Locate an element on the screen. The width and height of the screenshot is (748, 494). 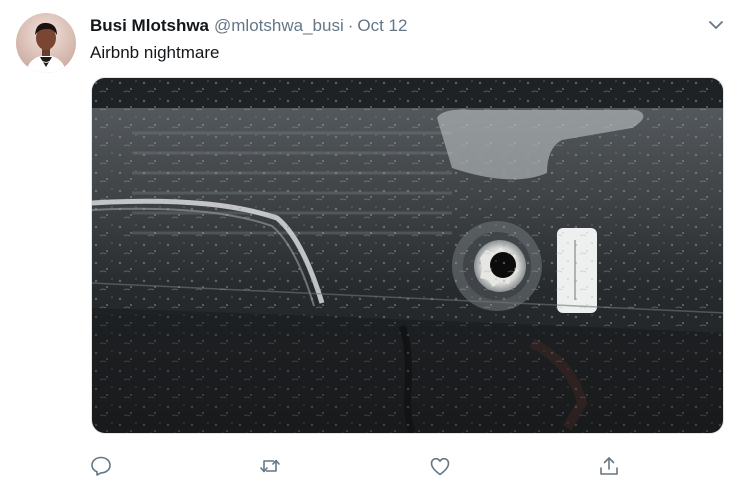
tweet-text: Airbnb nightmare is located at coordinates (155, 52).